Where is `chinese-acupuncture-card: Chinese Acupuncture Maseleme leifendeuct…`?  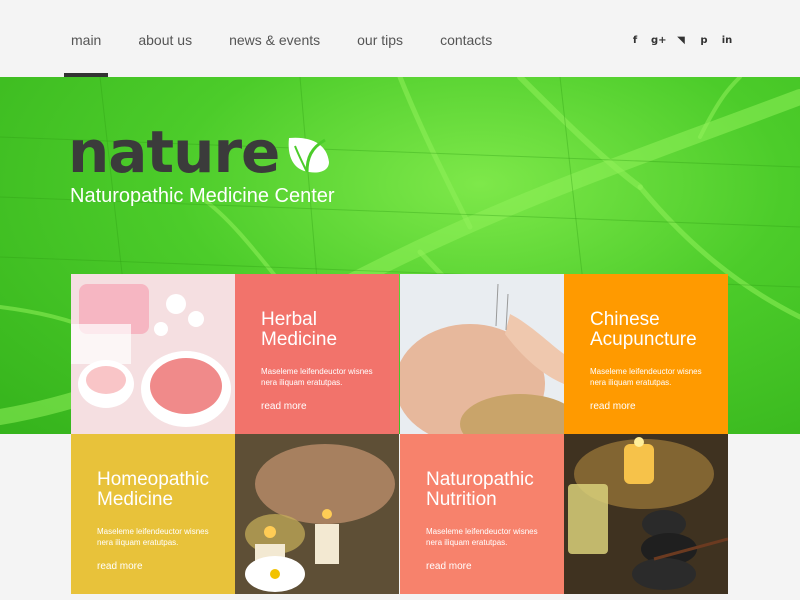 chinese-acupuncture-card: Chinese Acupuncture Maseleme leifendeuct… is located at coordinates (646, 354).